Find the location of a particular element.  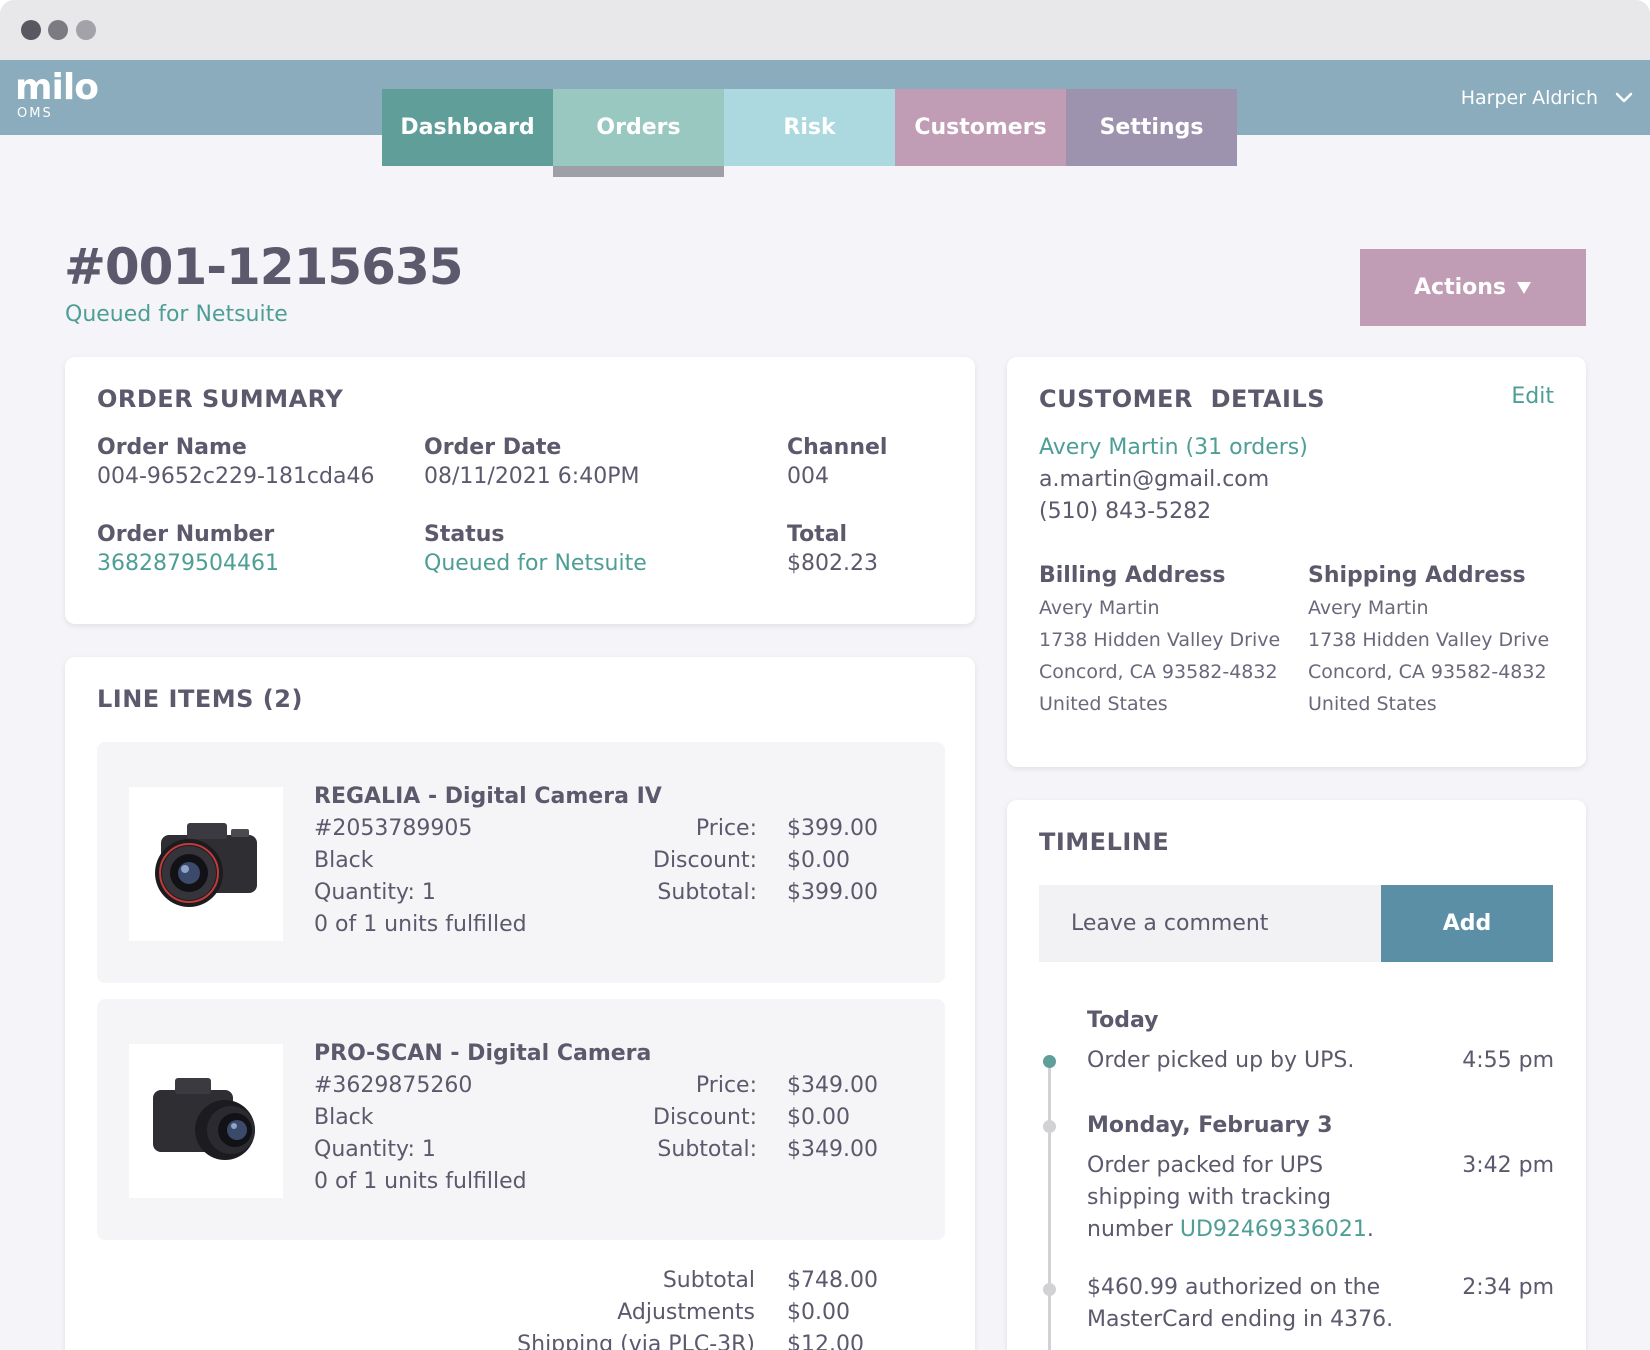

logo: milo is located at coordinates (57, 88).